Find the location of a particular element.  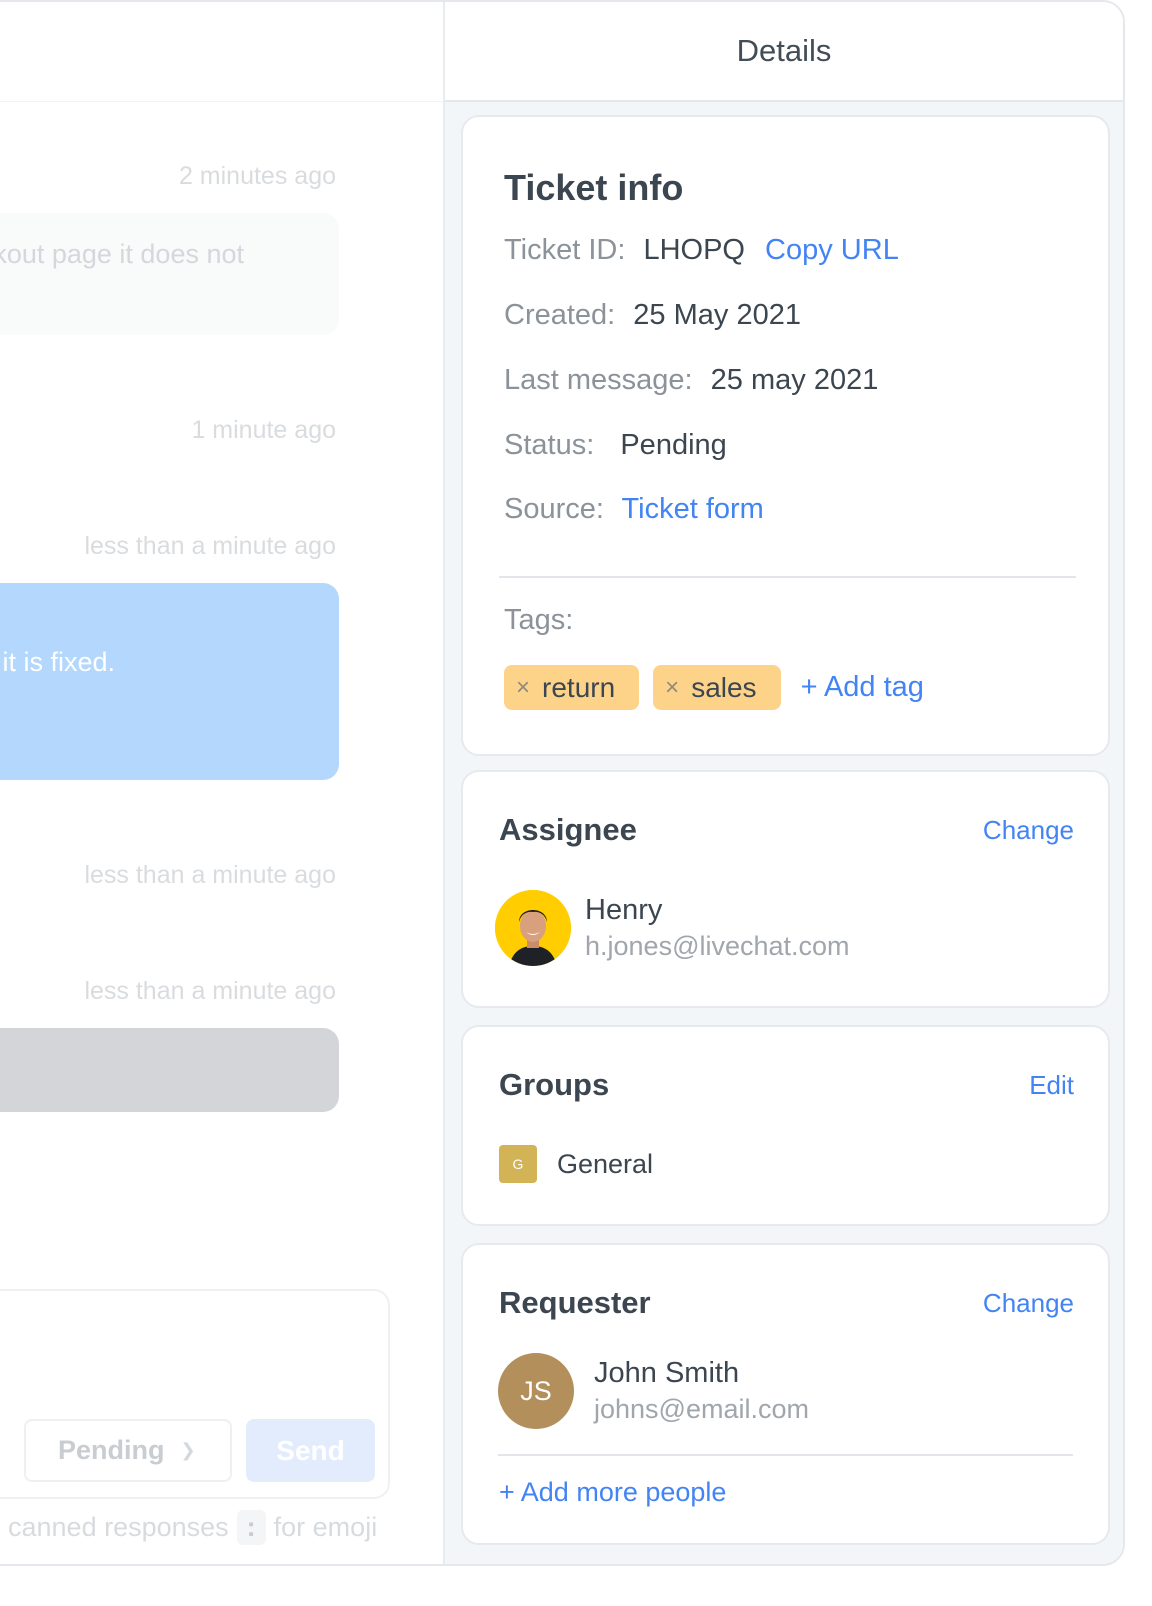

ticket-id-label: Ticket ID: is located at coordinates (565, 250).